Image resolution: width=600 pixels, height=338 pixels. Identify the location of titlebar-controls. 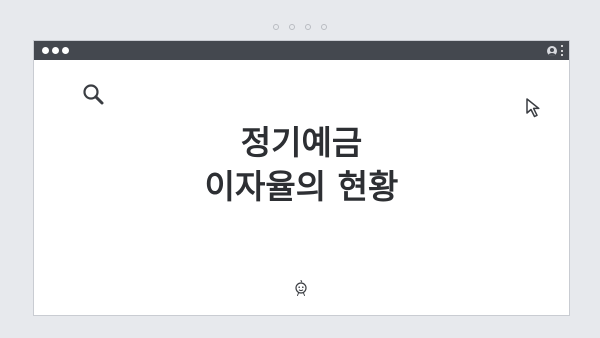
(555, 50).